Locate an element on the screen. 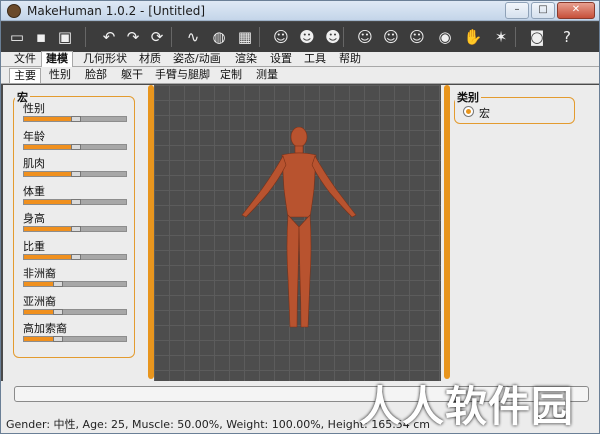 This screenshot has width=600, height=434. slider-label: 年龄 is located at coordinates (34, 136).